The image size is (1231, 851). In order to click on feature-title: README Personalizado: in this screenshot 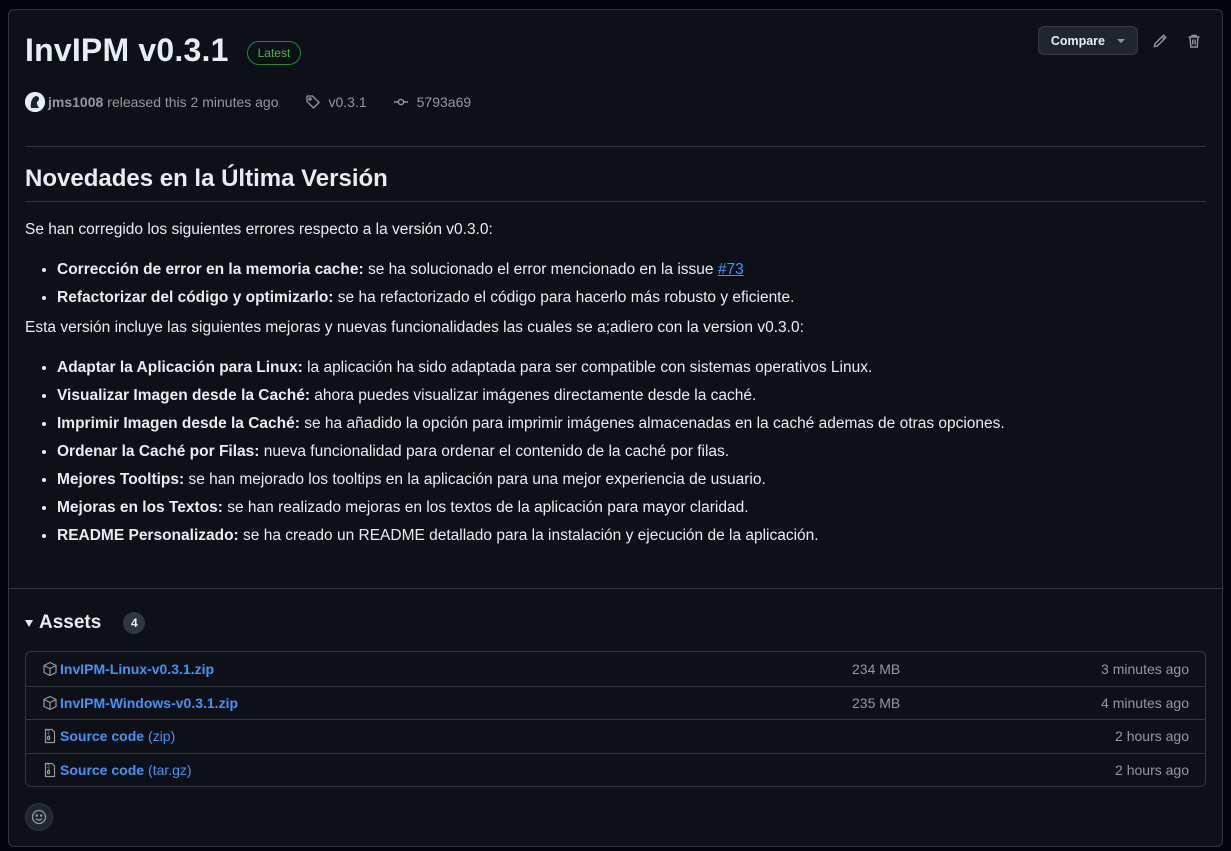, I will do `click(148, 535)`.